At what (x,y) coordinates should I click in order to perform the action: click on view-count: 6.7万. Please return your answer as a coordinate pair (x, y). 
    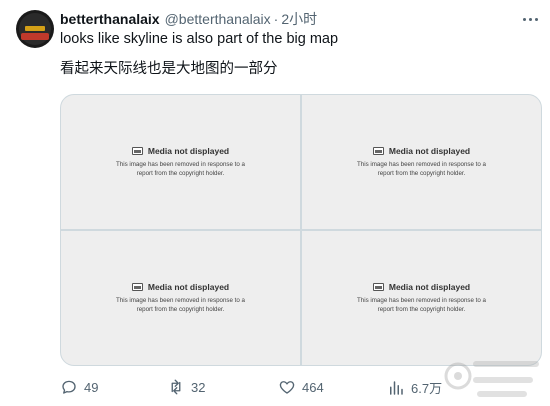
    Looking at the image, I should click on (427, 388).